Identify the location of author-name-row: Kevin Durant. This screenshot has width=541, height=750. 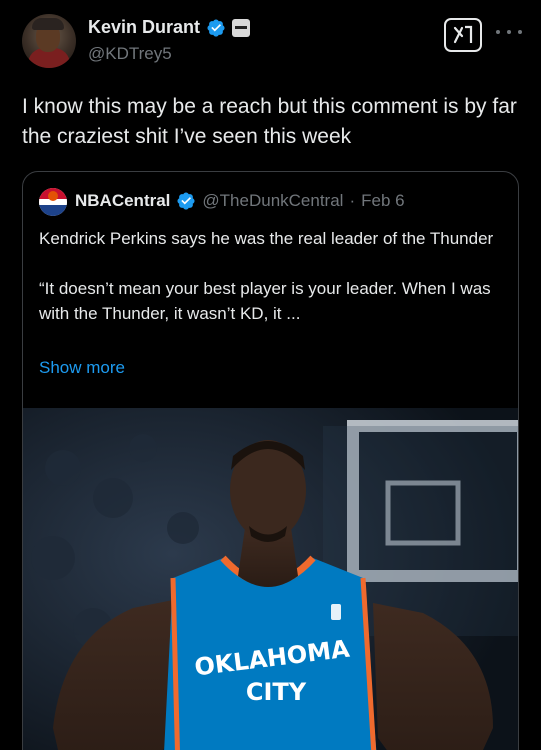
(169, 27).